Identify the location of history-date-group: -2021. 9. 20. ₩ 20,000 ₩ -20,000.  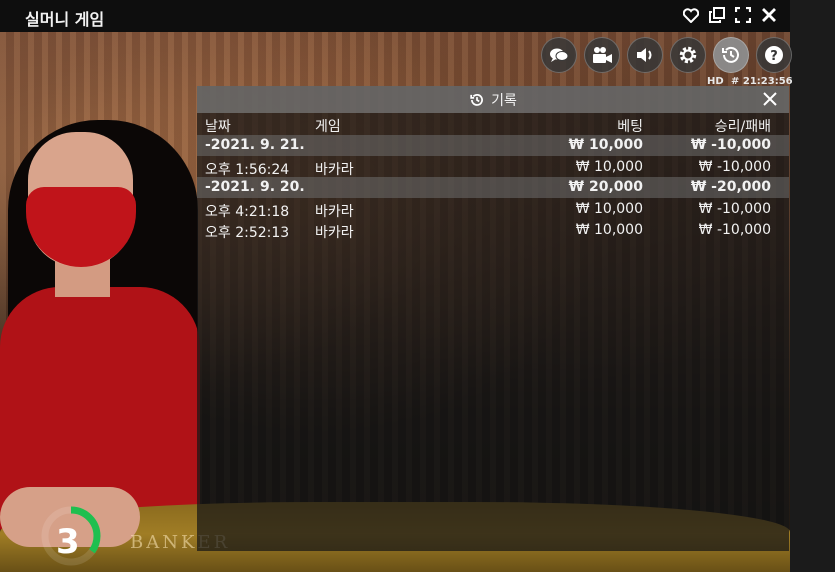
(493, 187).